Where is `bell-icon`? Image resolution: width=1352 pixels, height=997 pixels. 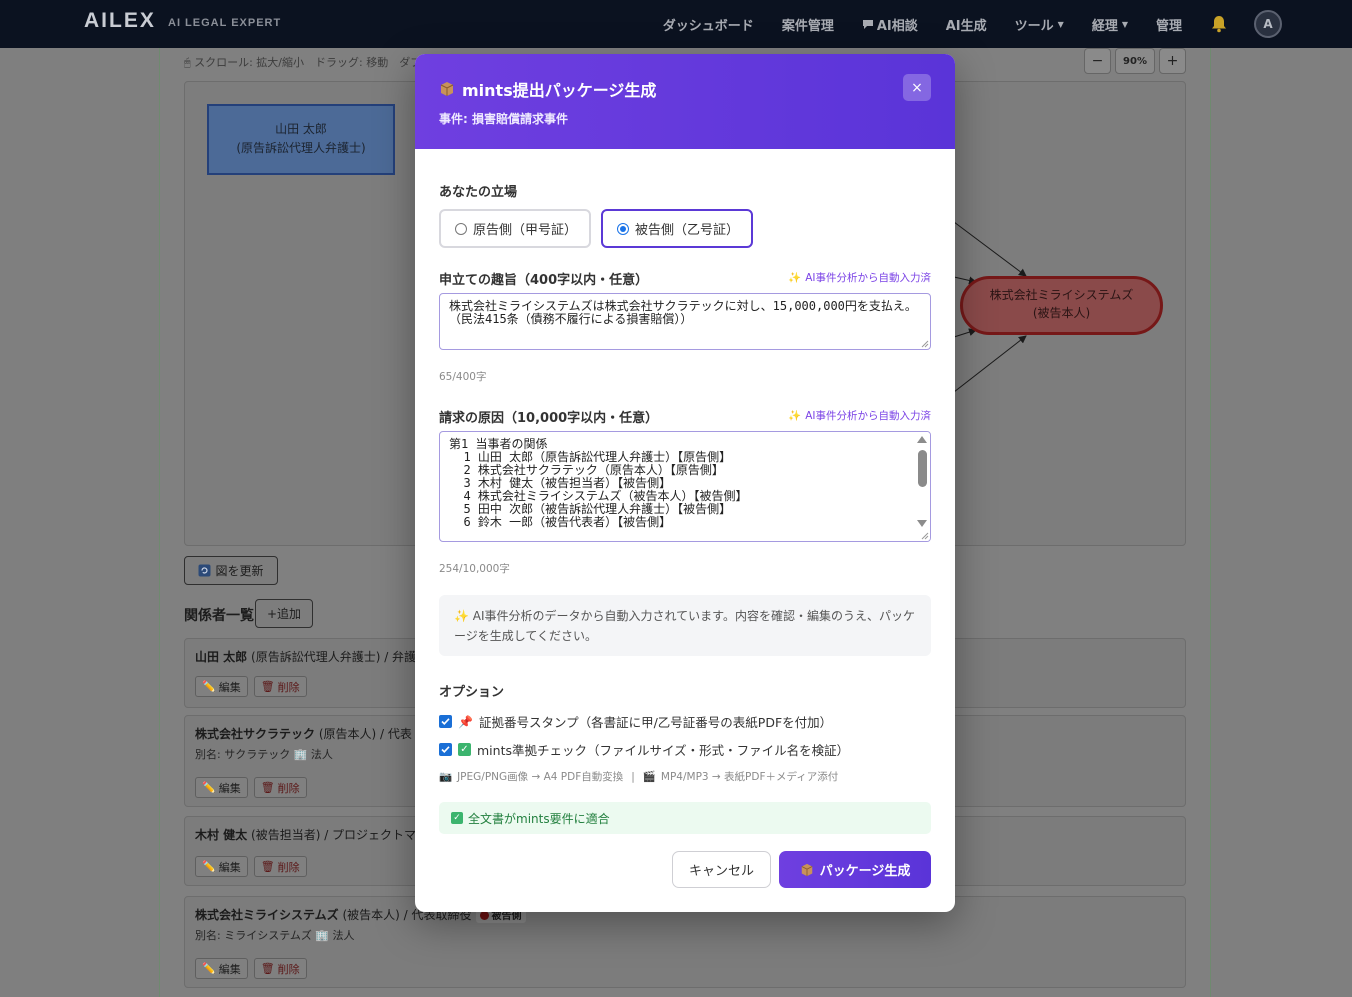
bell-icon is located at coordinates (1219, 24).